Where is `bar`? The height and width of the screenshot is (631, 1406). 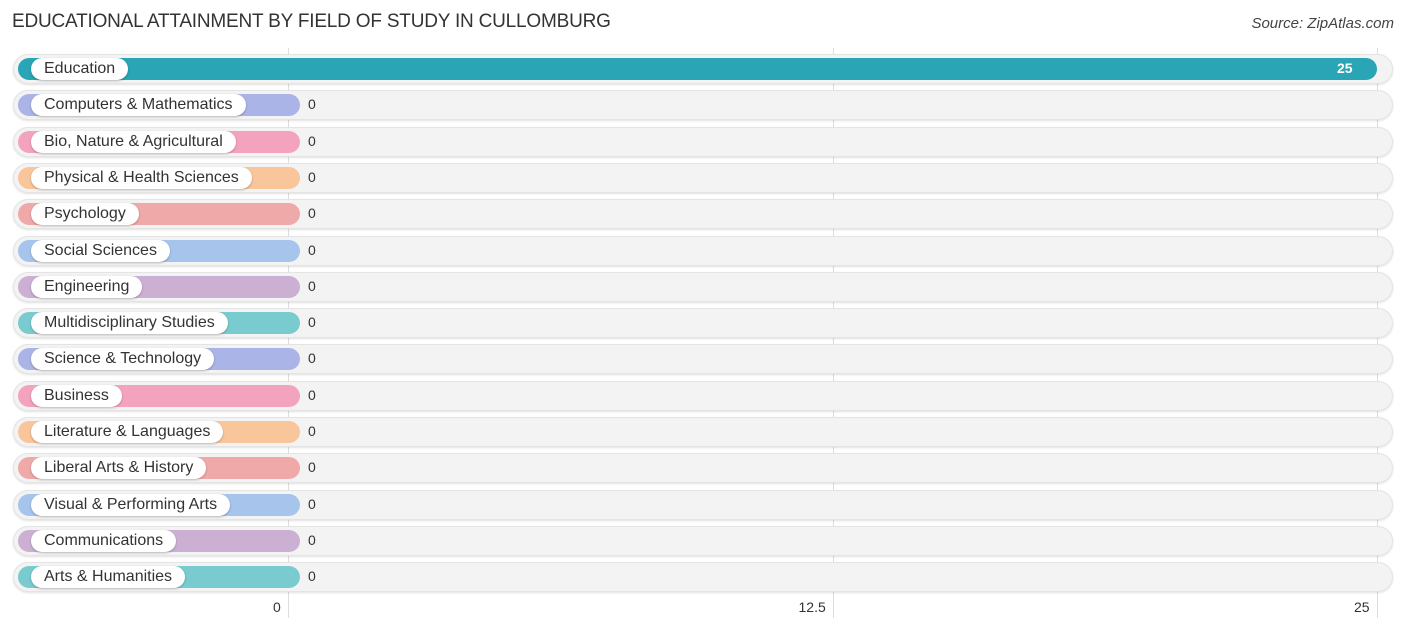
bar is located at coordinates (697, 69).